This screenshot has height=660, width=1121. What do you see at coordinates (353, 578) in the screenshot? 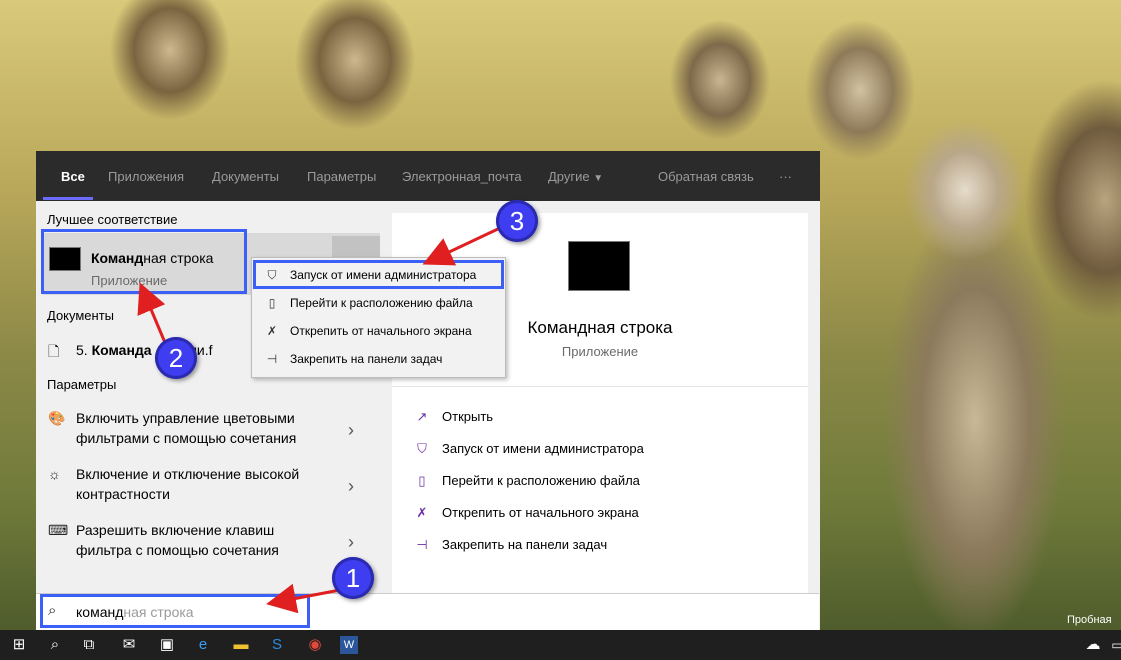
I see `step-badge-1: 1` at bounding box center [353, 578].